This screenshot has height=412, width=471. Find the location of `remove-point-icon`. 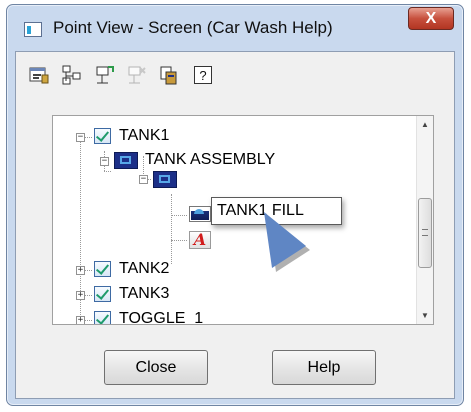

remove-point-icon is located at coordinates (136, 75).